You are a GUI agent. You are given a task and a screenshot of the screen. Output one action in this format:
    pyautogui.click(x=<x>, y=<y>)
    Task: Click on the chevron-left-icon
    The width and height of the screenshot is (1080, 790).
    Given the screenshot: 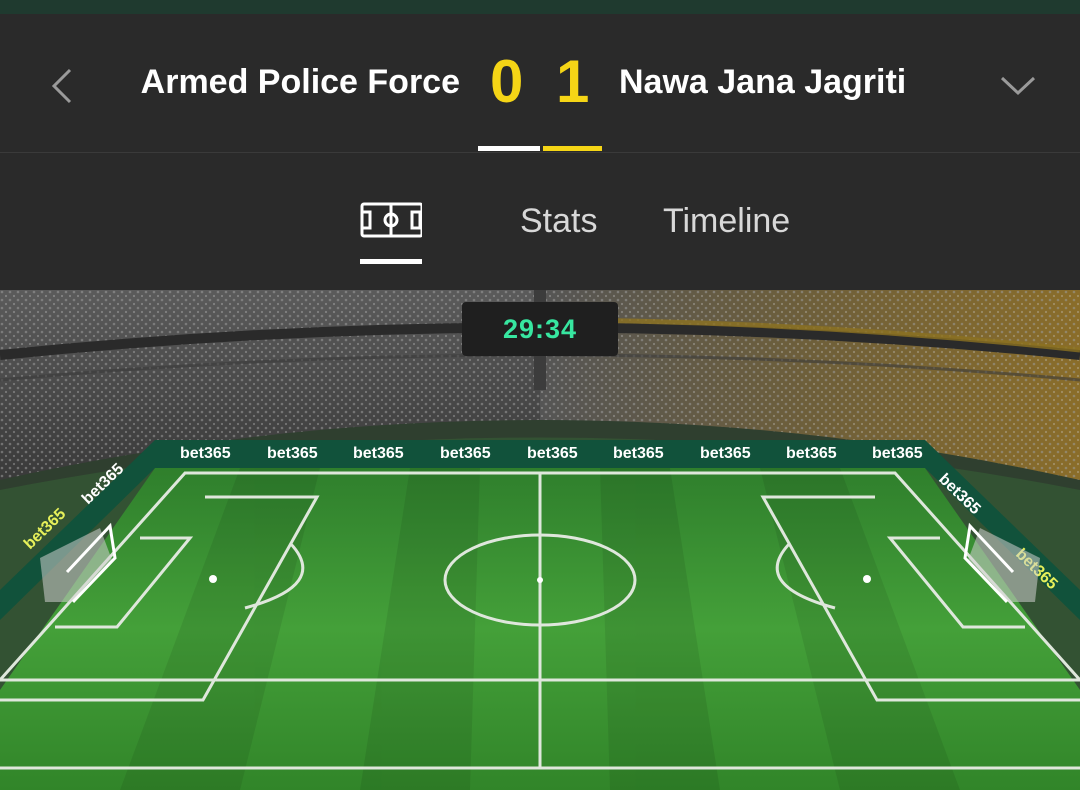 What is the action you would take?
    pyautogui.click(x=61, y=86)
    